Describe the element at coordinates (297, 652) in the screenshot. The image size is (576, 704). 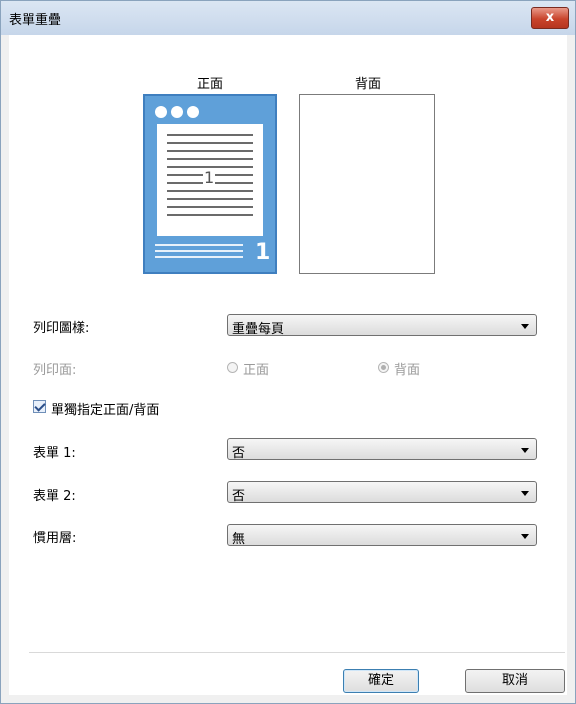
I see `footer-divider` at that location.